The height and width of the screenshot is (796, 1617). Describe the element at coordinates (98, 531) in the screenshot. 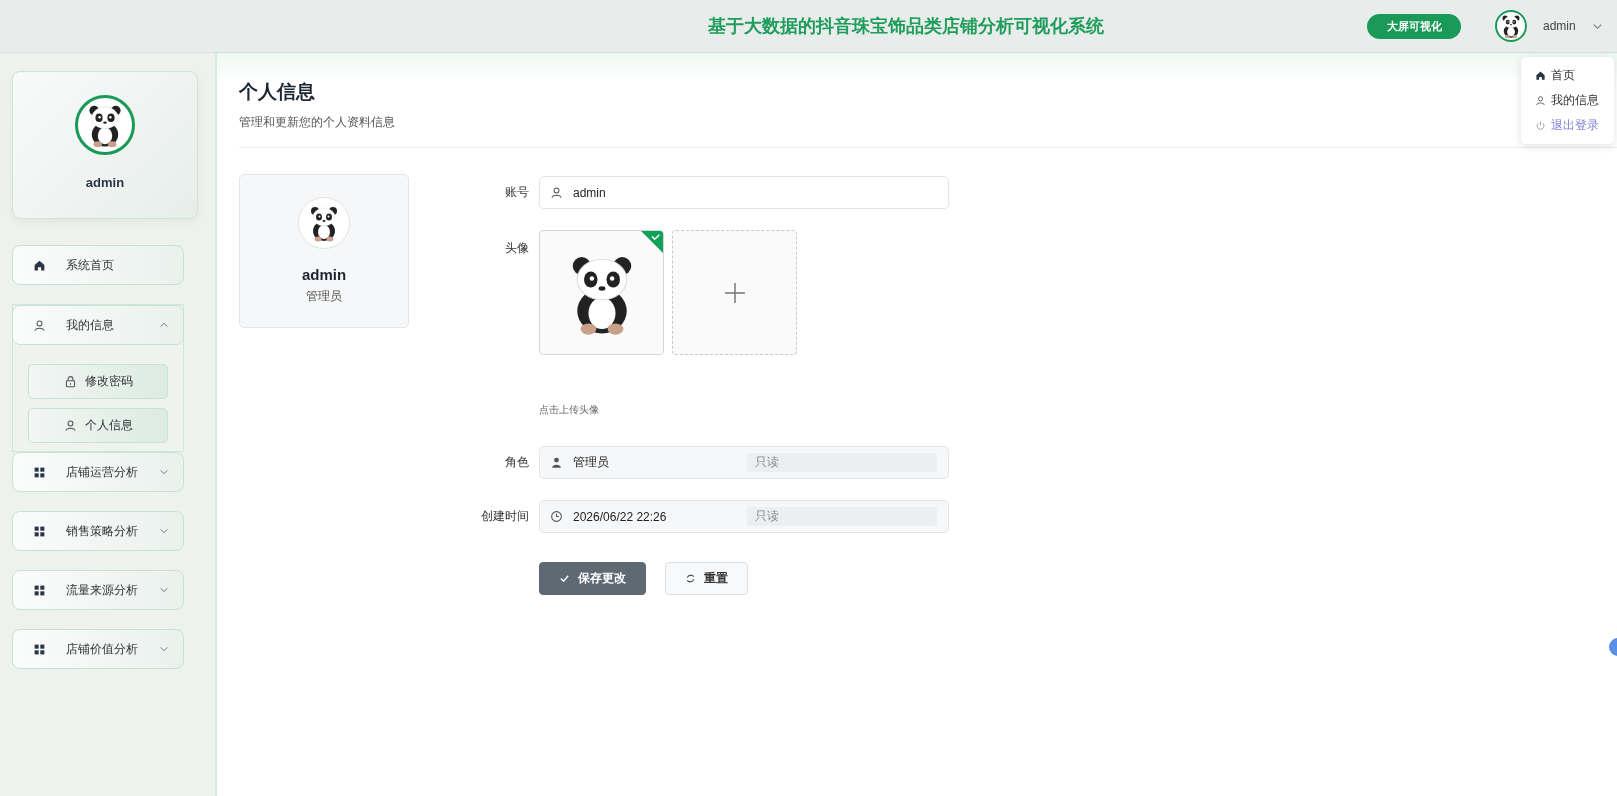

I see `nav-item: 销售策略分析` at that location.